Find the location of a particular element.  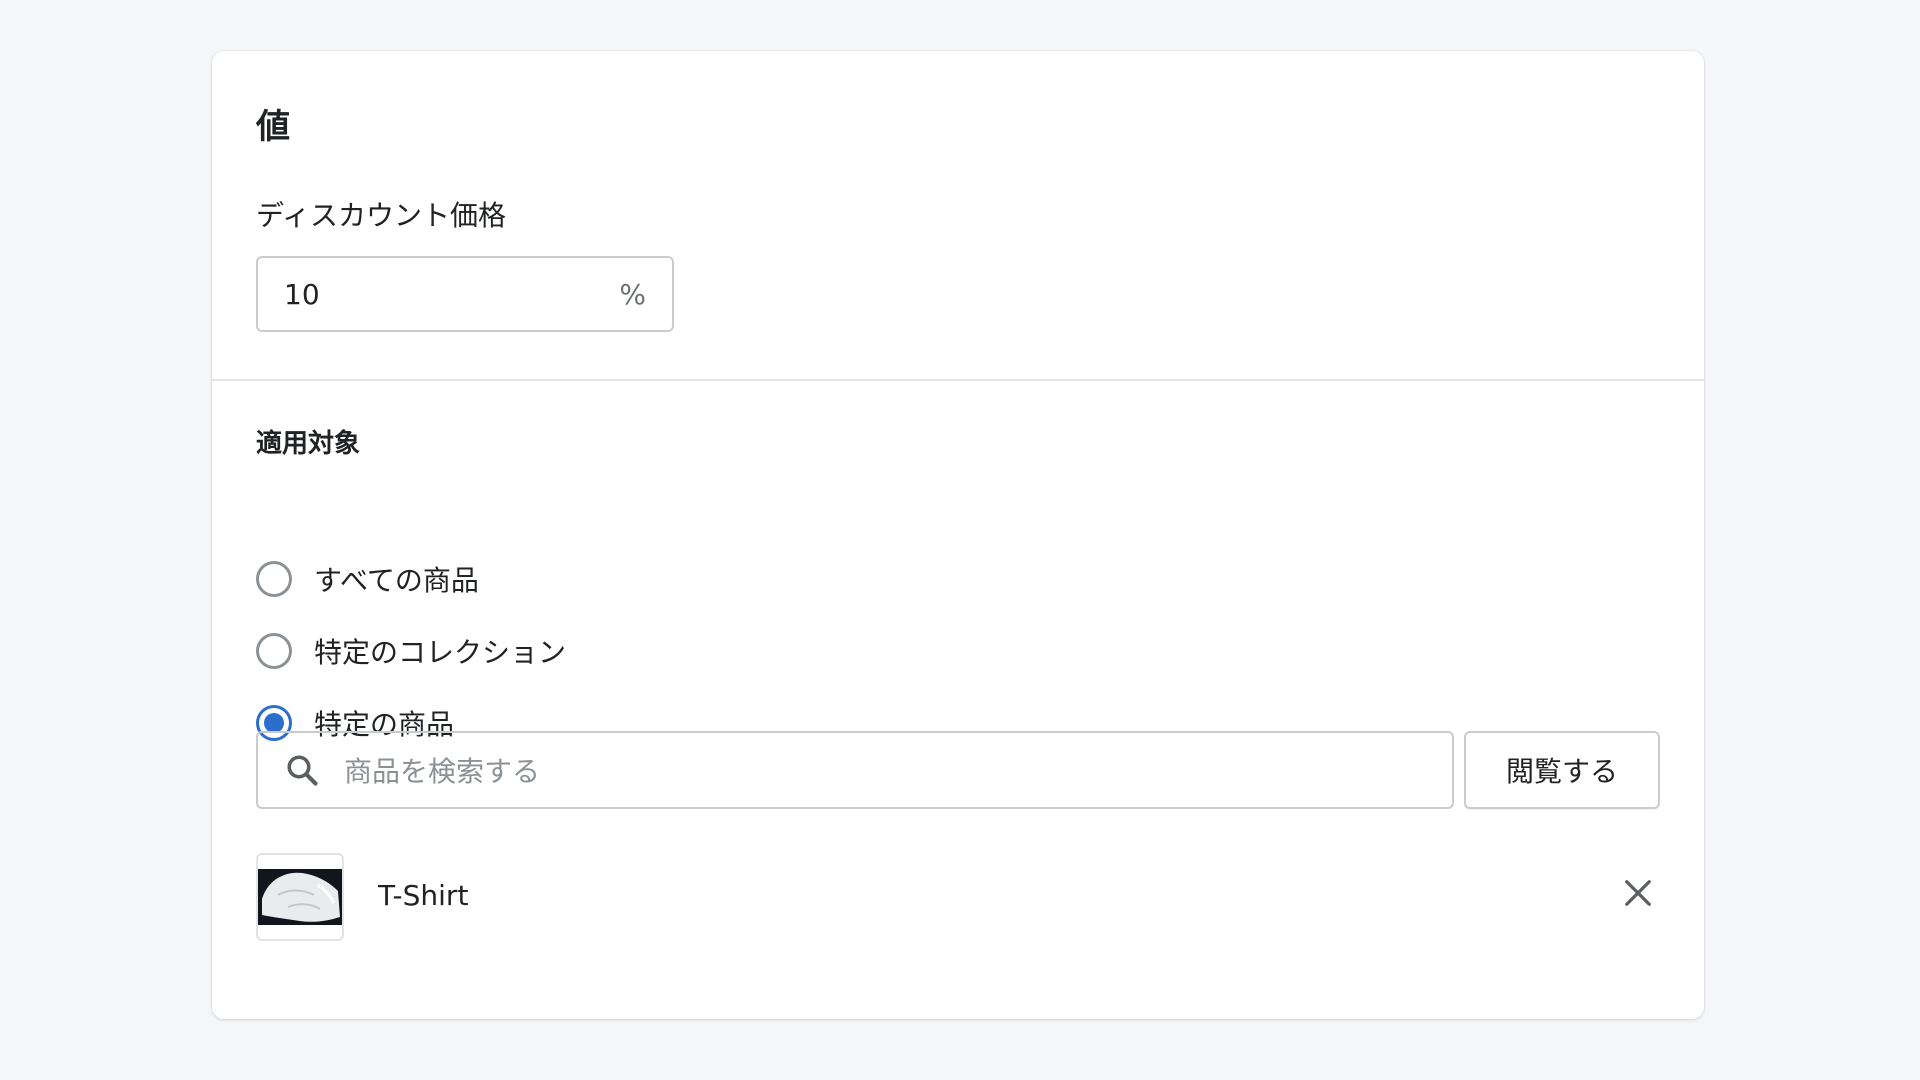

search-icon is located at coordinates (302, 770).